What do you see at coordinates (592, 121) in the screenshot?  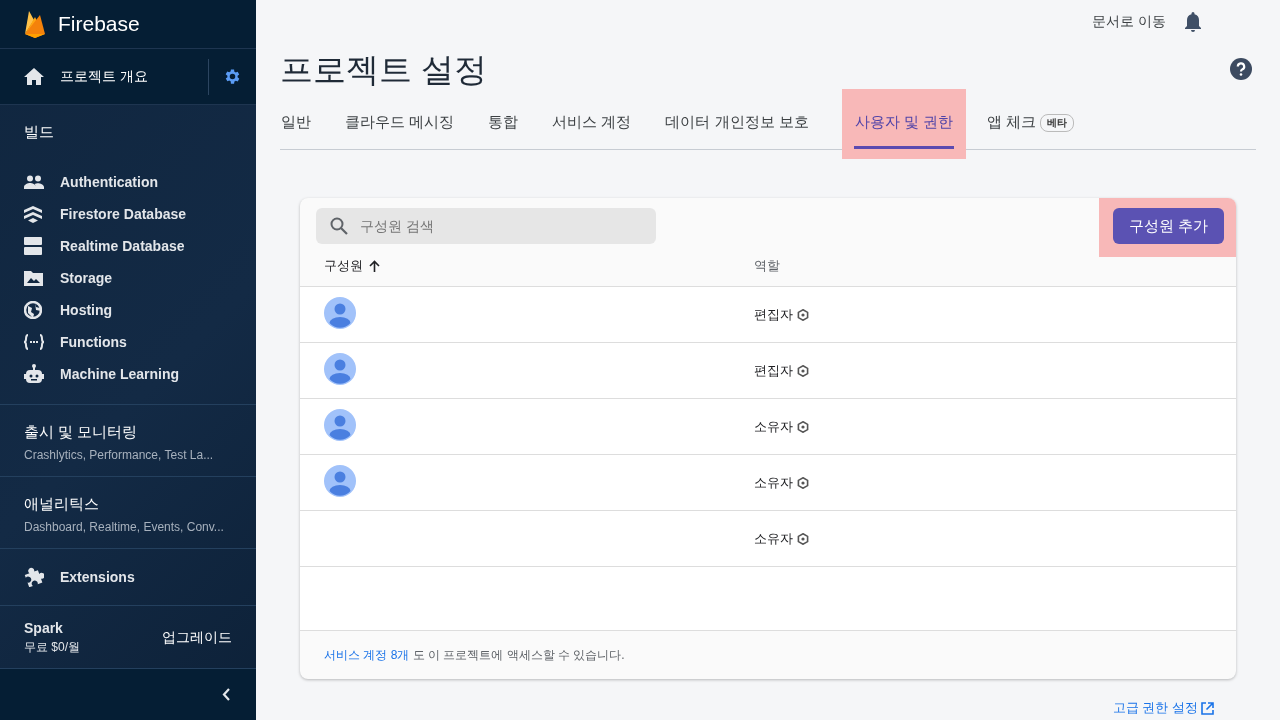 I see `tab: 서비스 계정` at bounding box center [592, 121].